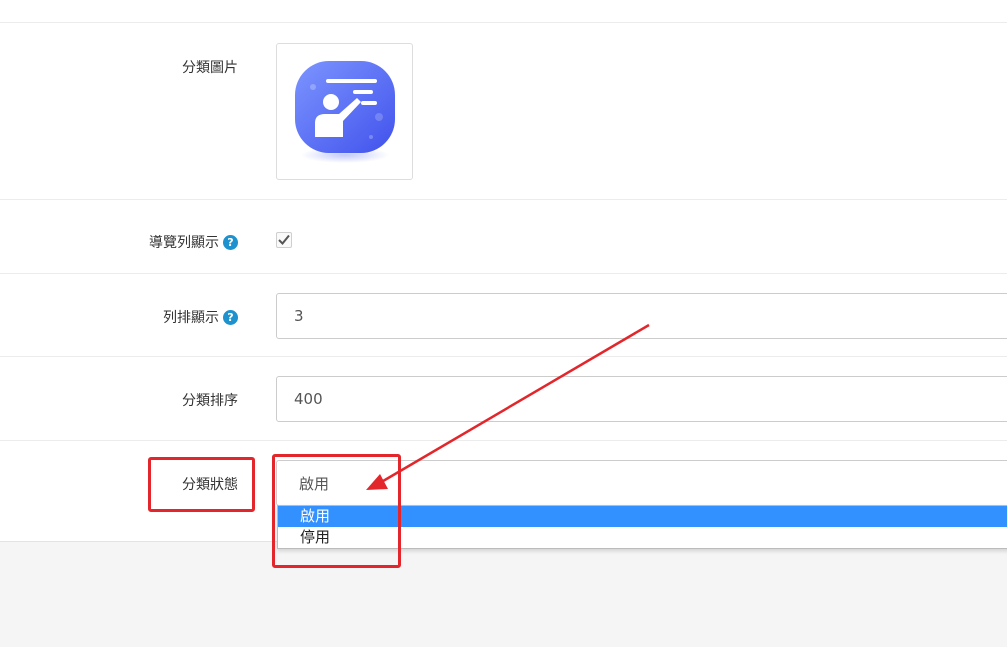 This screenshot has height=647, width=1007. I want to click on nav-checkbox, so click(284, 240).